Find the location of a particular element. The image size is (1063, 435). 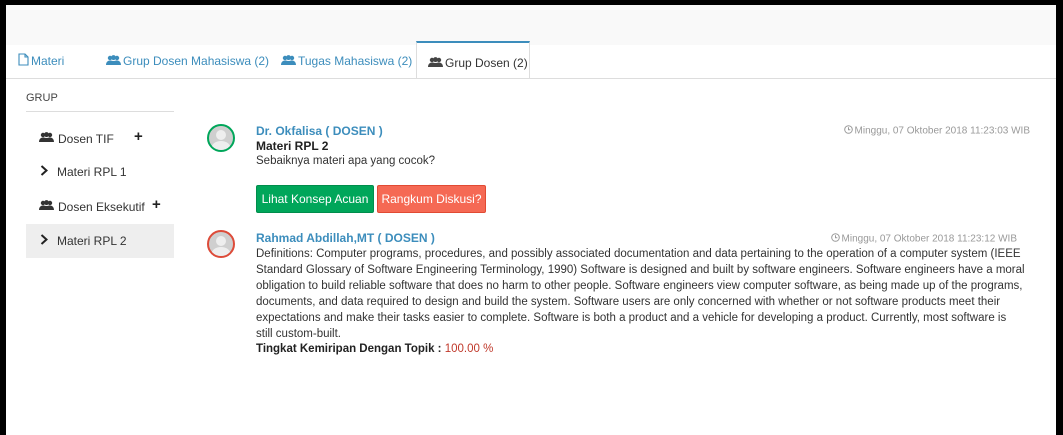

post-topic: Materi RPL 2 is located at coordinates (292, 146).